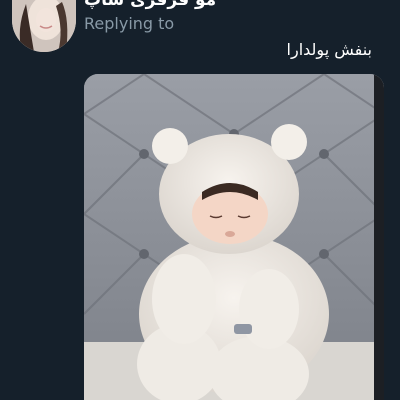  I want to click on replying-to-label: Replying to, so click(129, 23).